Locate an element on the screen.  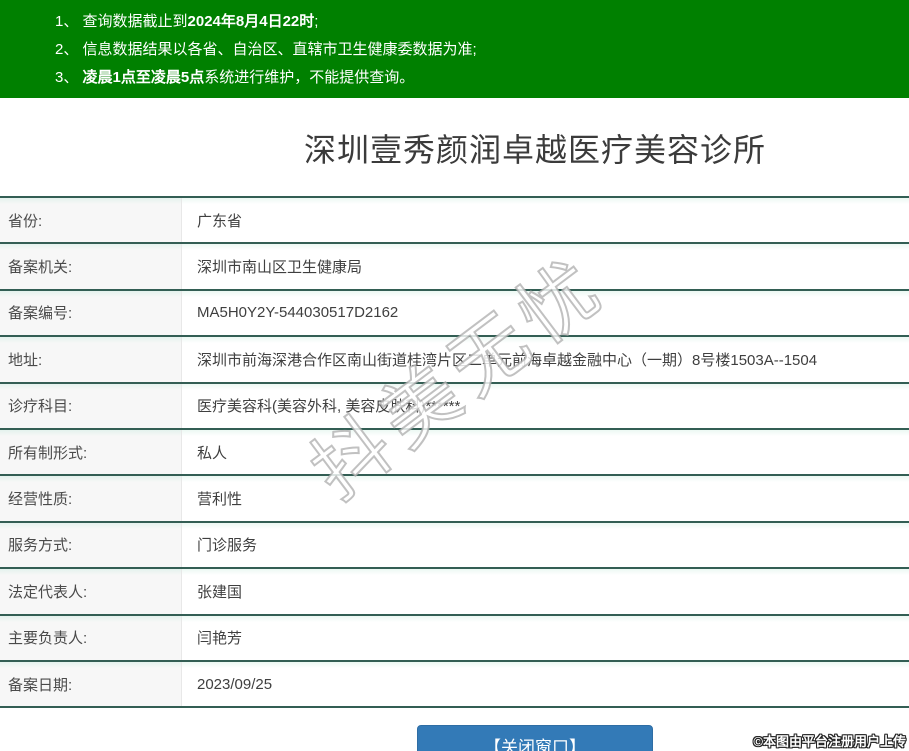
field-label: 诊疗科目: is located at coordinates (91, 405).